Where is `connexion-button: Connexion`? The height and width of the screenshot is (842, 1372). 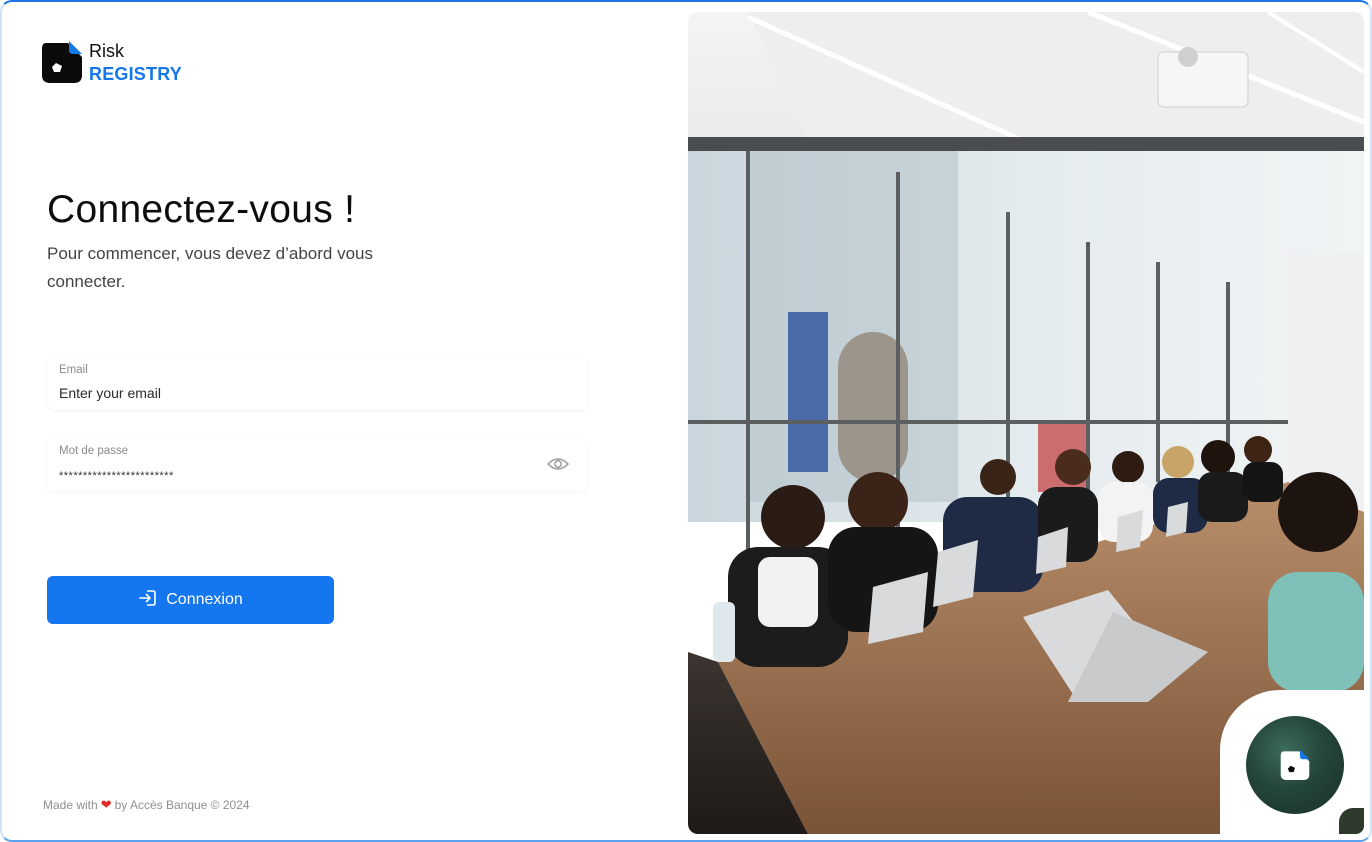
connexion-button: Connexion is located at coordinates (190, 600).